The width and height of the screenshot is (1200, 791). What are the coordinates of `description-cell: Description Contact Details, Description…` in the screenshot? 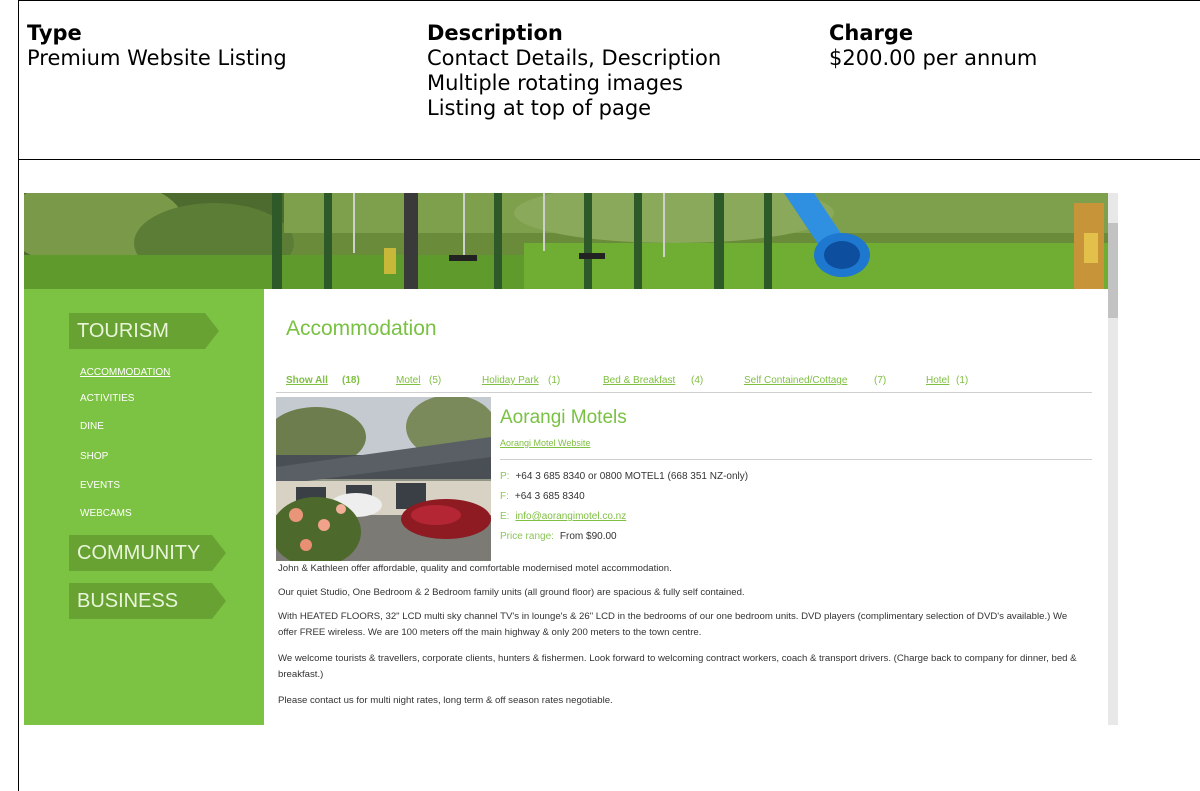 It's located at (574, 71).